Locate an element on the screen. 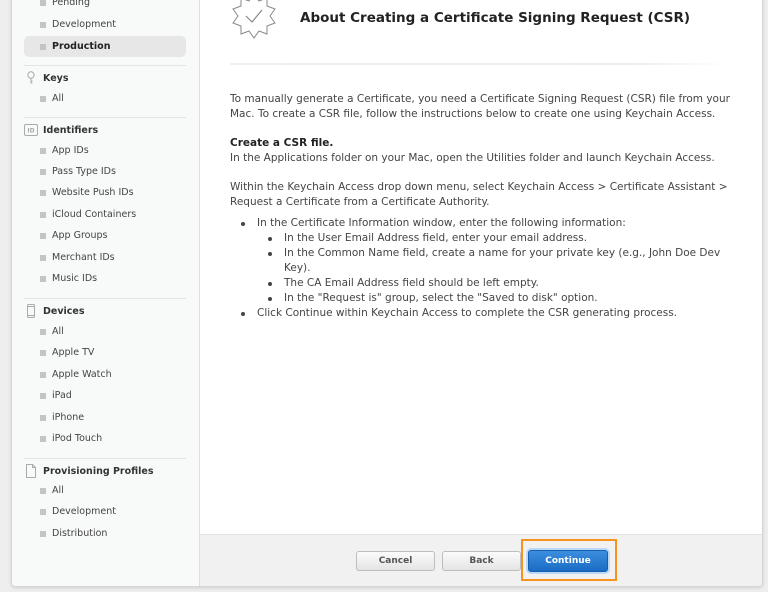  sidebar-item-apple-watch: Apple Watch is located at coordinates (105, 374).